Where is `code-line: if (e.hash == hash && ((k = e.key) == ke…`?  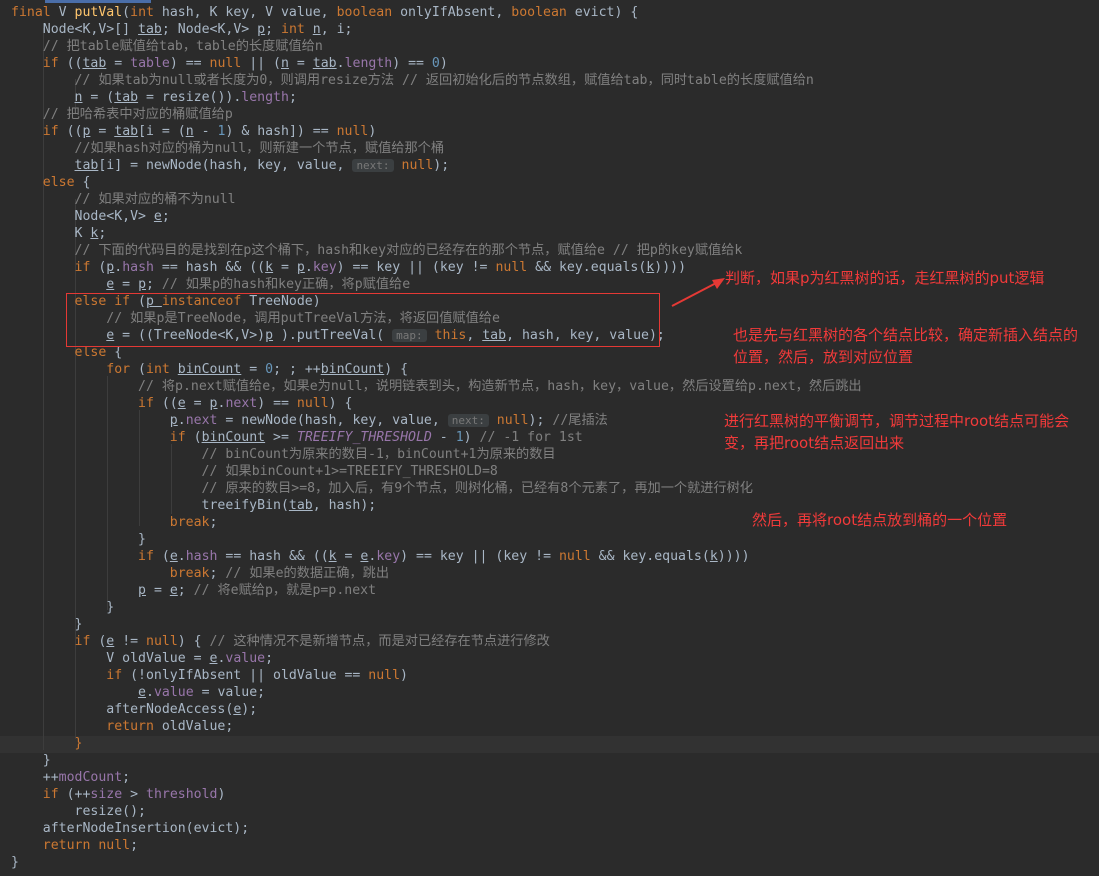
code-line: if (e.hash == hash && ((k = e.key) == ke… is located at coordinates (380, 556).